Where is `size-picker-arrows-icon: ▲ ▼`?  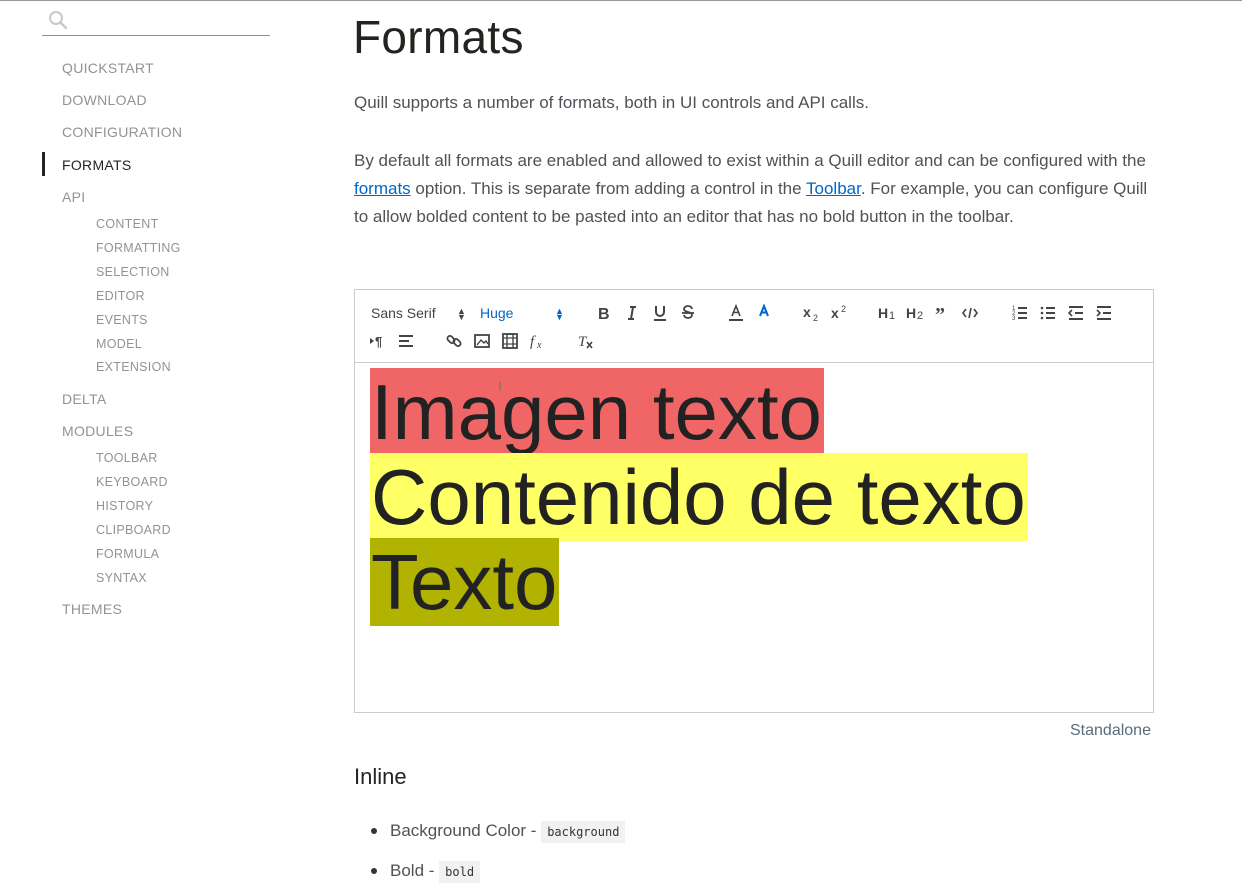 size-picker-arrows-icon: ▲ ▼ is located at coordinates (559, 314).